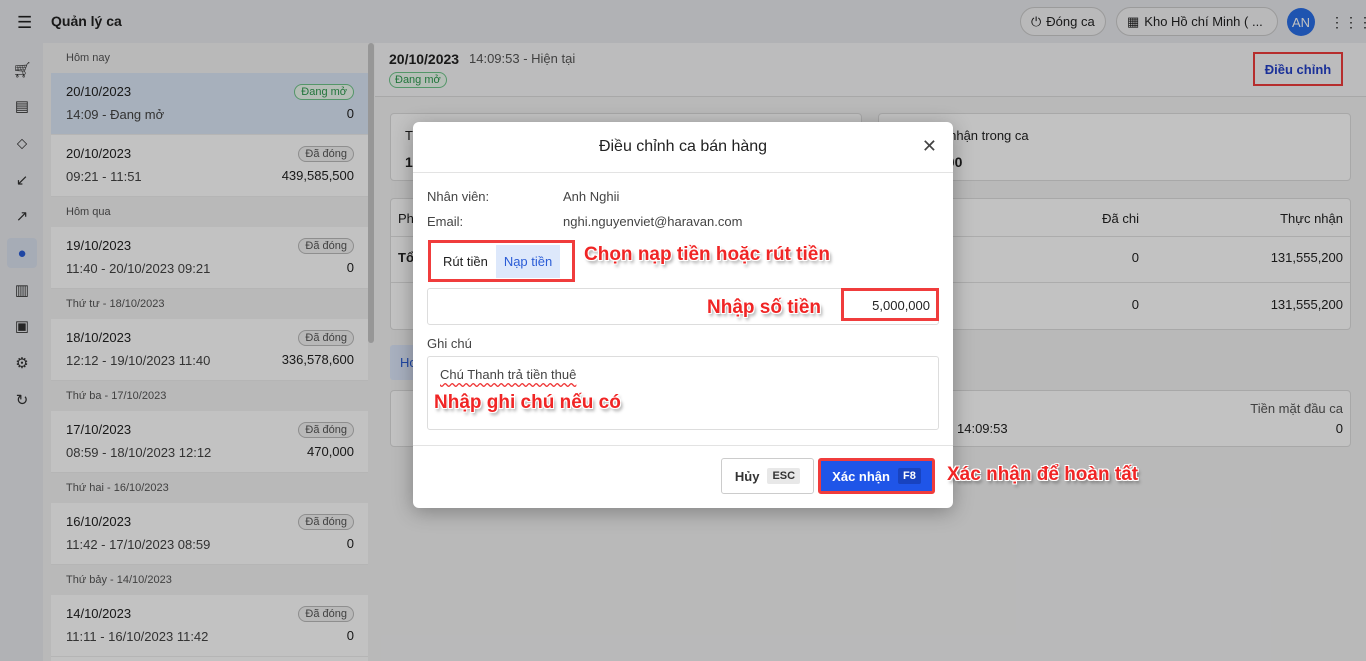  Describe the element at coordinates (445, 221) in the screenshot. I see `email-label: Email:` at that location.